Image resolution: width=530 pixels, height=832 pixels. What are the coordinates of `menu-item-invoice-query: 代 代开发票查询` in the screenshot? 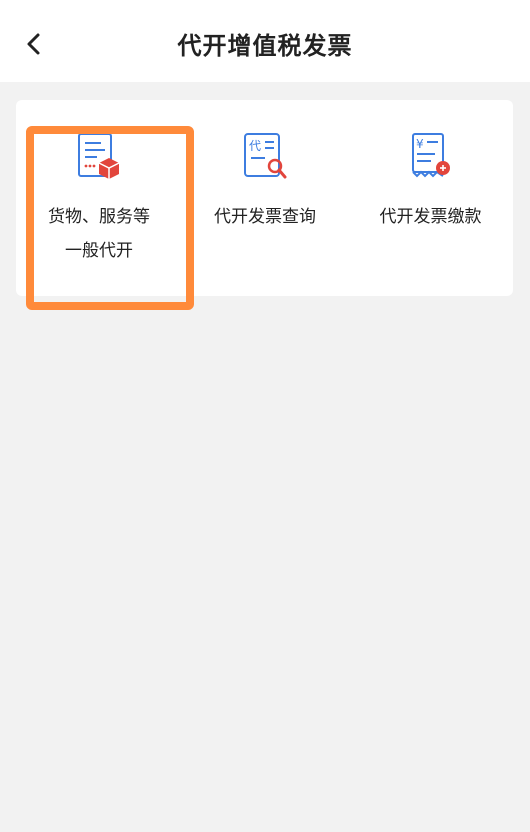 It's located at (265, 198).